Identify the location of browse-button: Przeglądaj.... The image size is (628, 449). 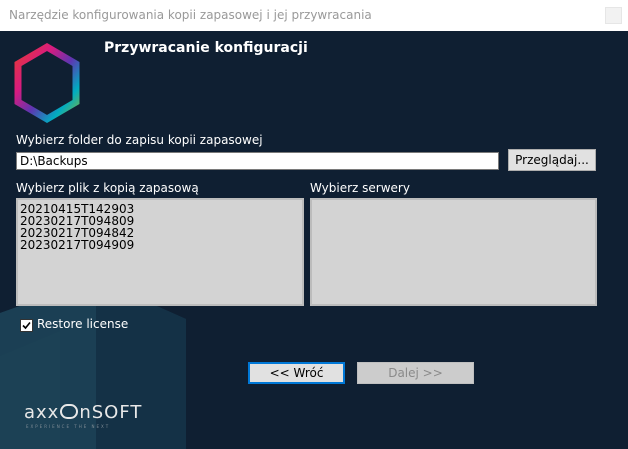
(552, 160).